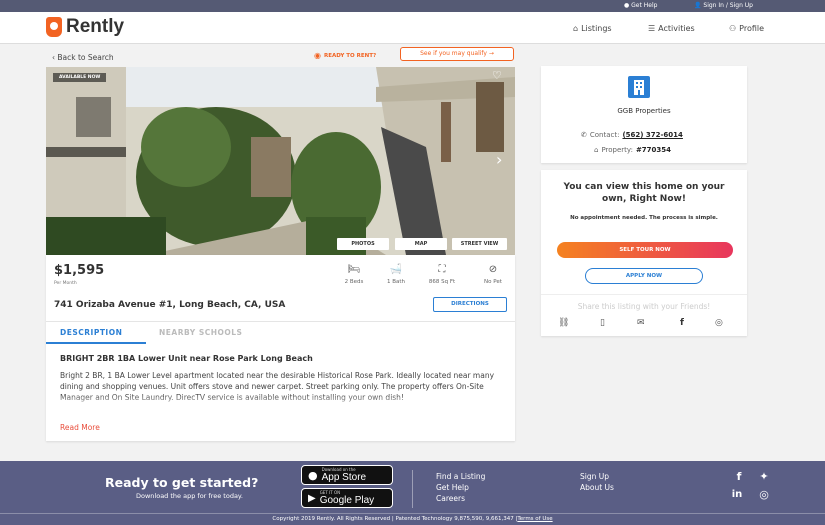  Describe the element at coordinates (723, 5) in the screenshot. I see `sign-in-link: 👤 Sign In / Sign Up` at that location.